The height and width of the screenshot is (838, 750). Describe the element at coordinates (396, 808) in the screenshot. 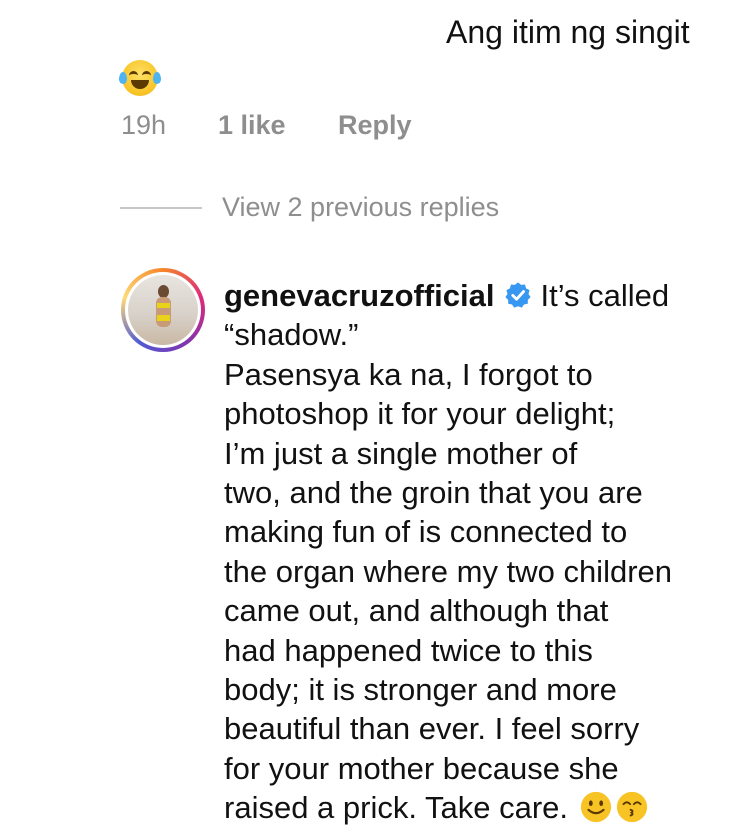

I see `reply-line: raised a prick. Take care.` at that location.